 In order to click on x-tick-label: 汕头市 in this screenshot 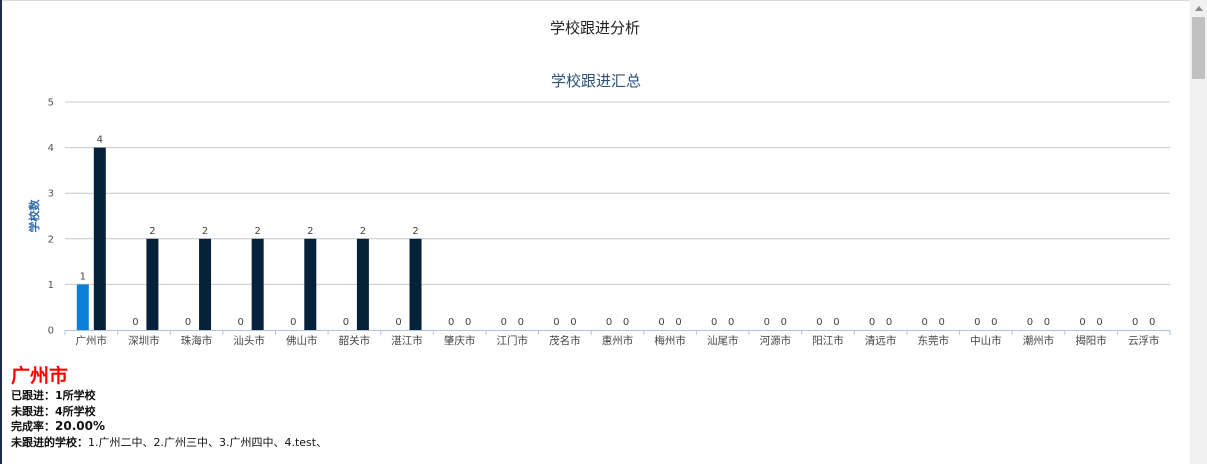, I will do `click(249, 340)`.